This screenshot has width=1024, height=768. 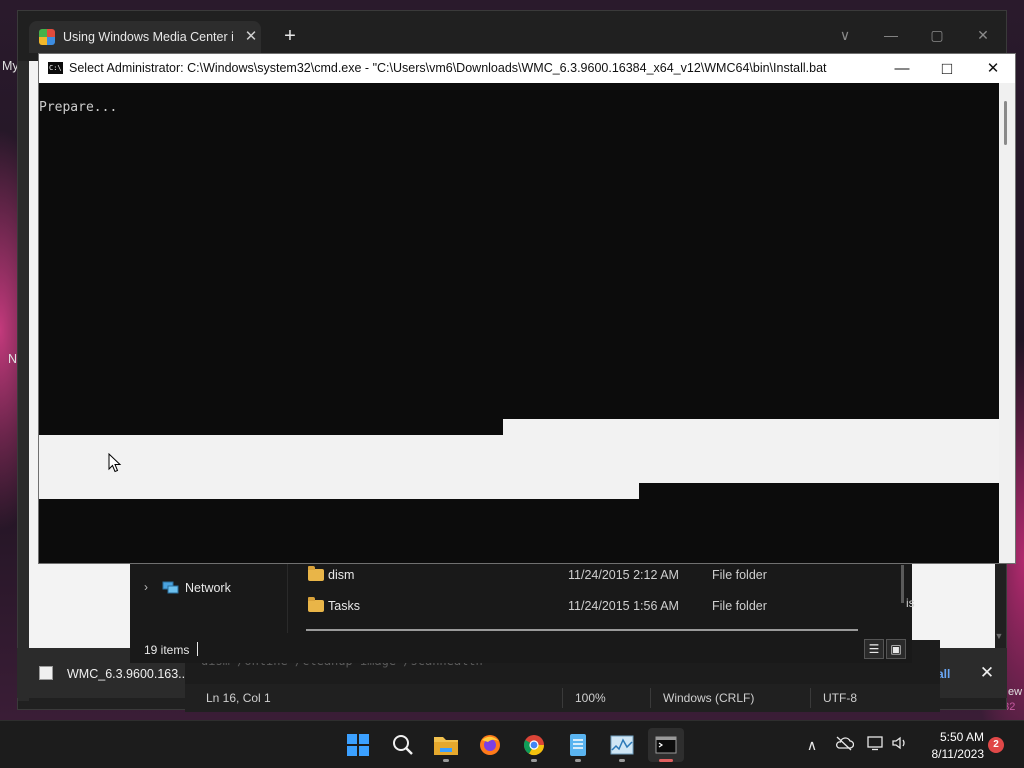 What do you see at coordinates (902, 69) in the screenshot?
I see `cmd-minimize-icon: —` at bounding box center [902, 69].